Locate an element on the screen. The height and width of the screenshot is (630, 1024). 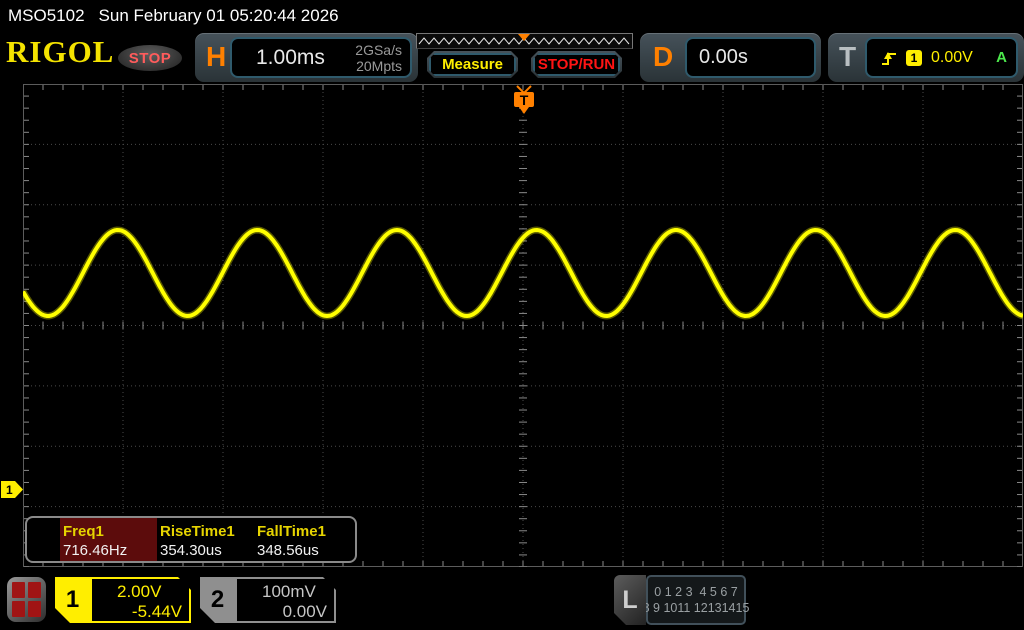
digital-channels-row2: 8 9 1011 12131415 is located at coordinates (696, 608).